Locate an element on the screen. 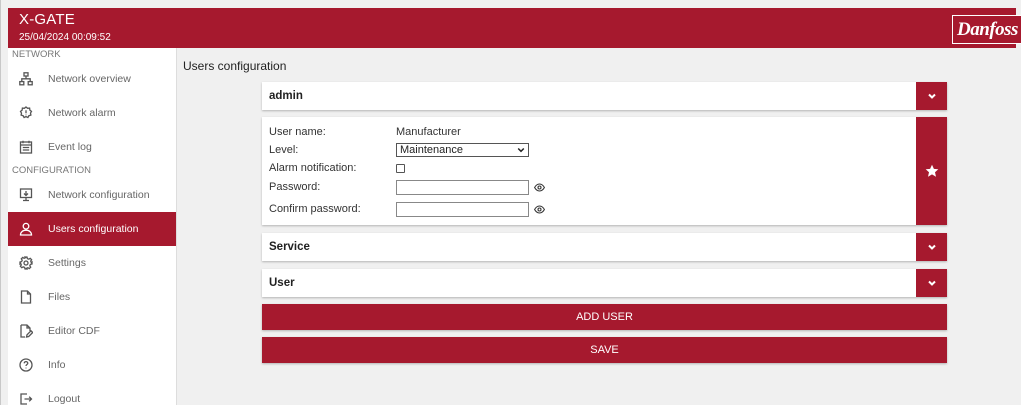 This screenshot has width=1021, height=405. alarm-row: Alarm notification: is located at coordinates (337, 168).